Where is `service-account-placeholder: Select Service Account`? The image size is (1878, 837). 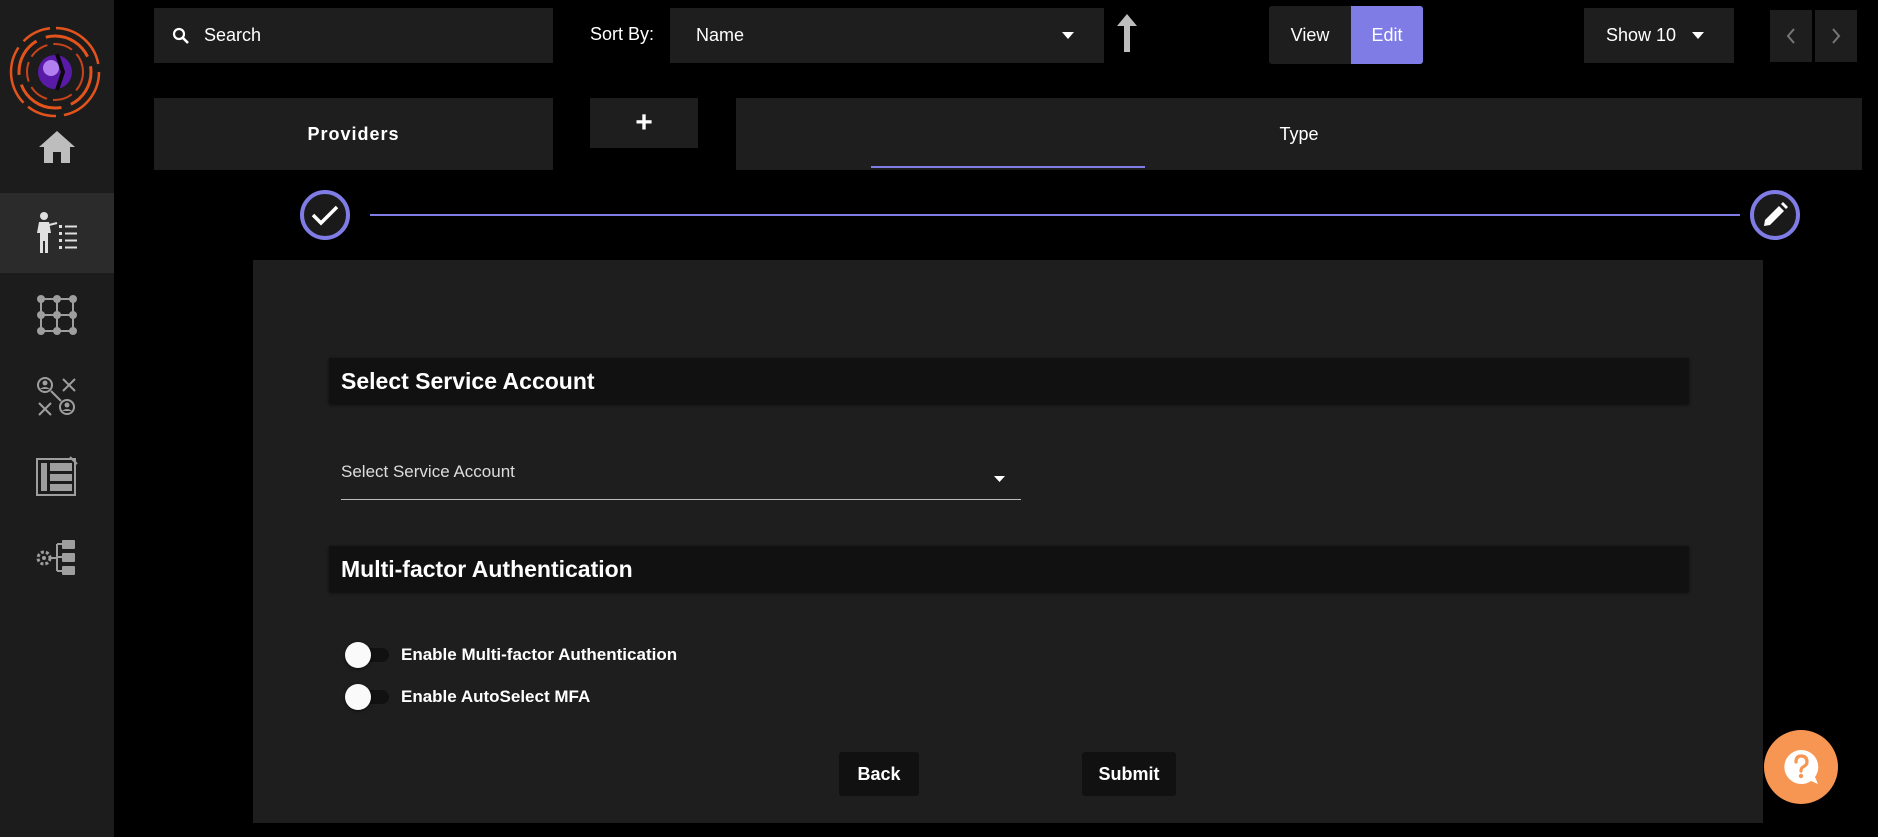
service-account-placeholder: Select Service Account is located at coordinates (428, 471).